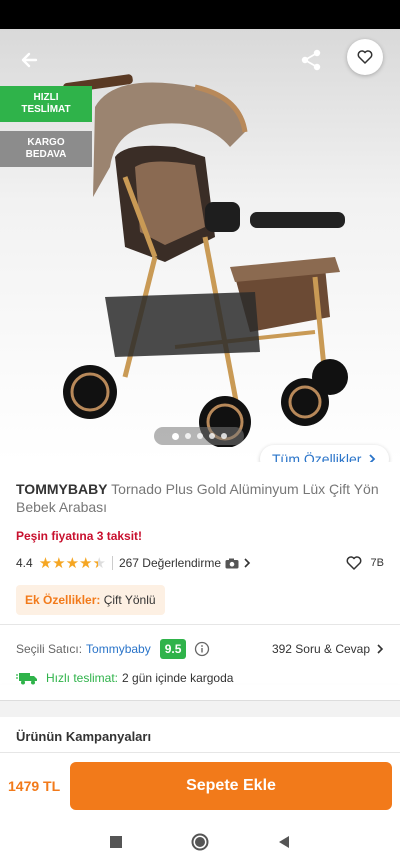  I want to click on like-button: 7B, so click(364, 563).